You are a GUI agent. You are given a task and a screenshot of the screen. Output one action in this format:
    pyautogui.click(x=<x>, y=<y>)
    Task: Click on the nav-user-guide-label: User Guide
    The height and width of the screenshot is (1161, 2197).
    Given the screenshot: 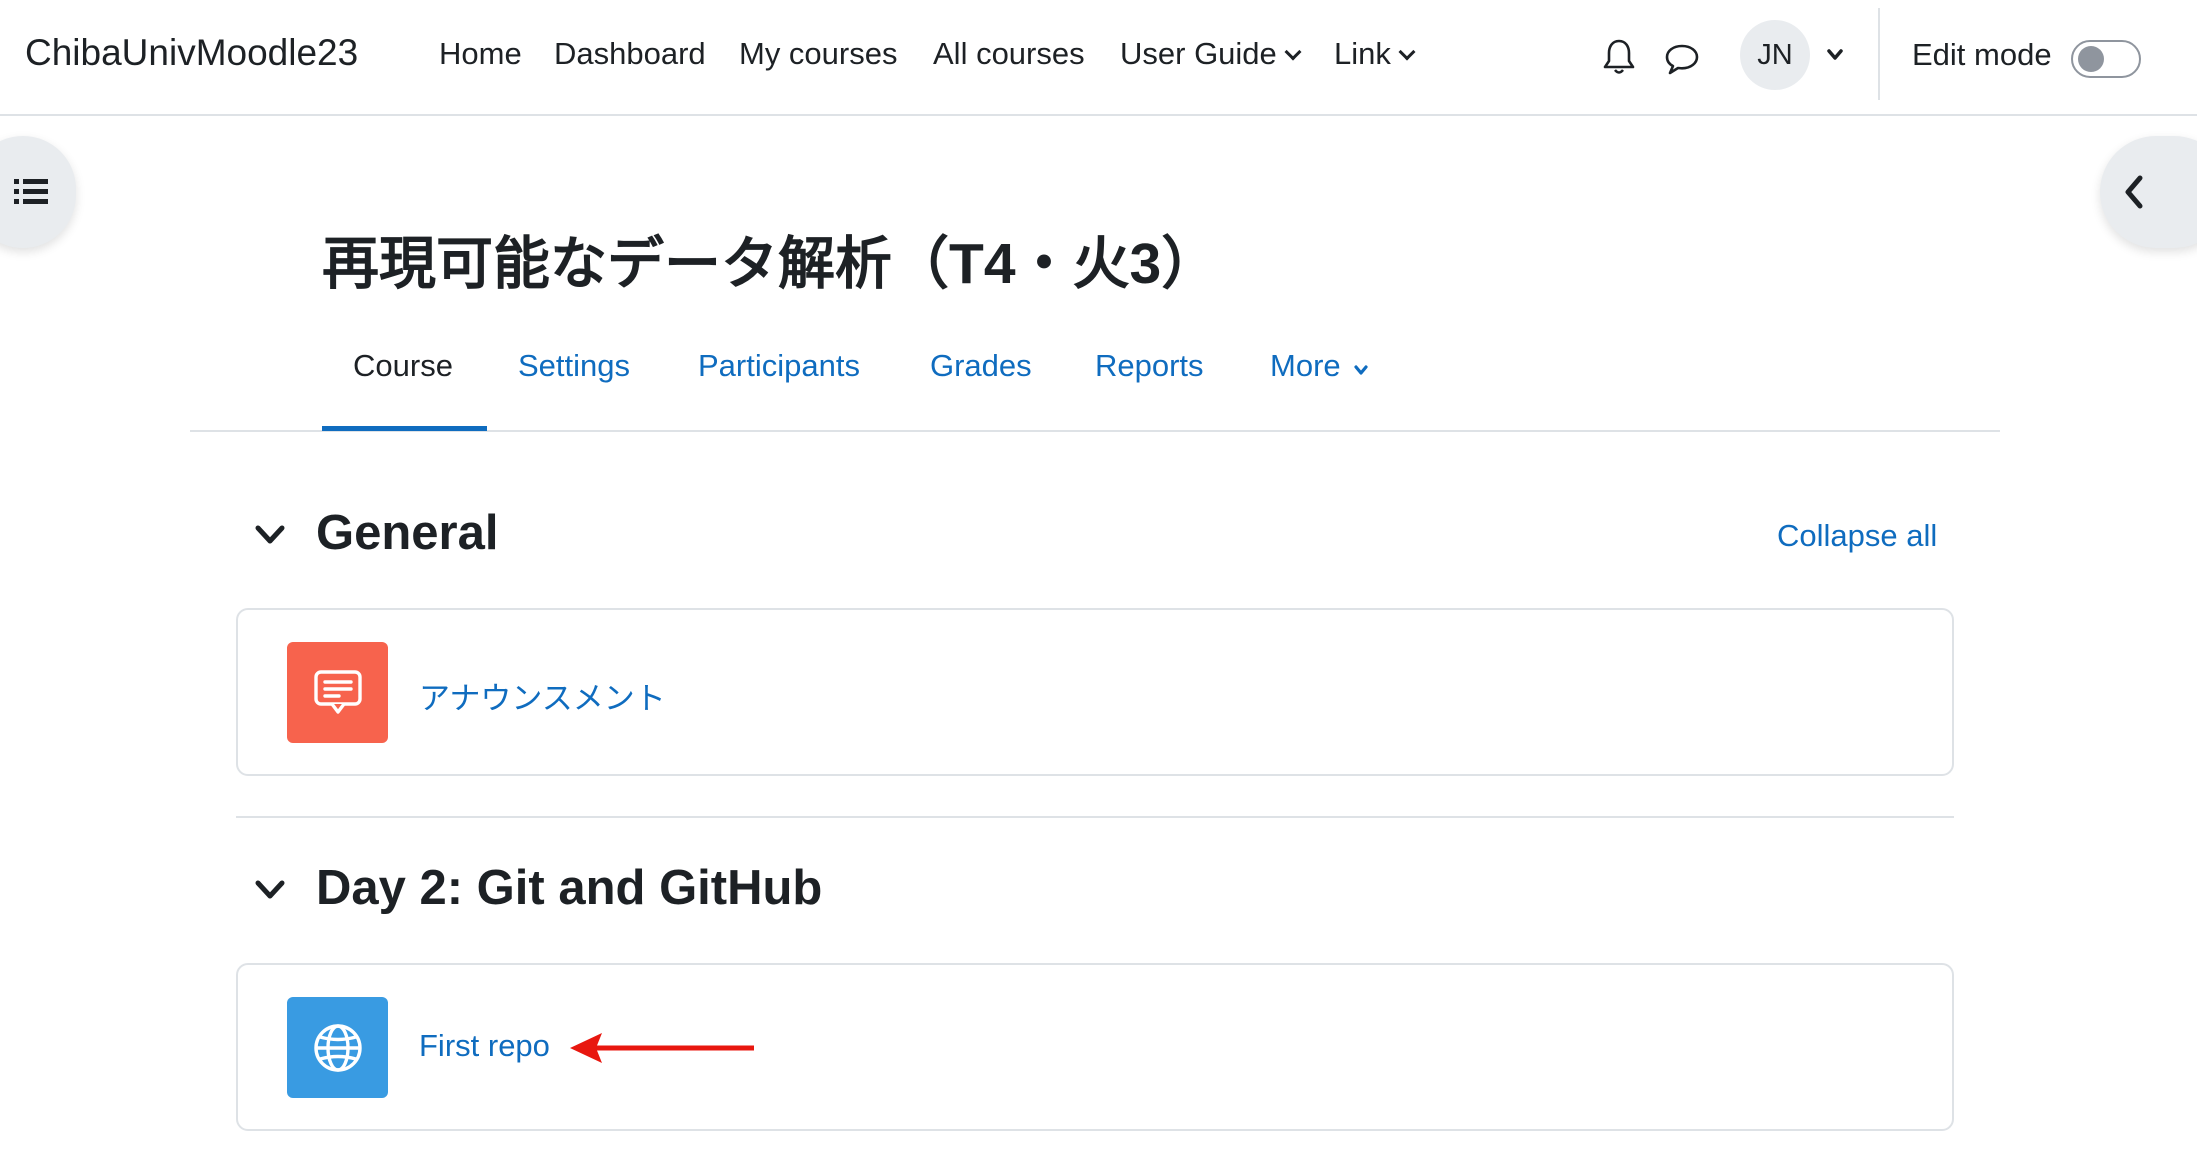 What is the action you would take?
    pyautogui.click(x=1198, y=53)
    